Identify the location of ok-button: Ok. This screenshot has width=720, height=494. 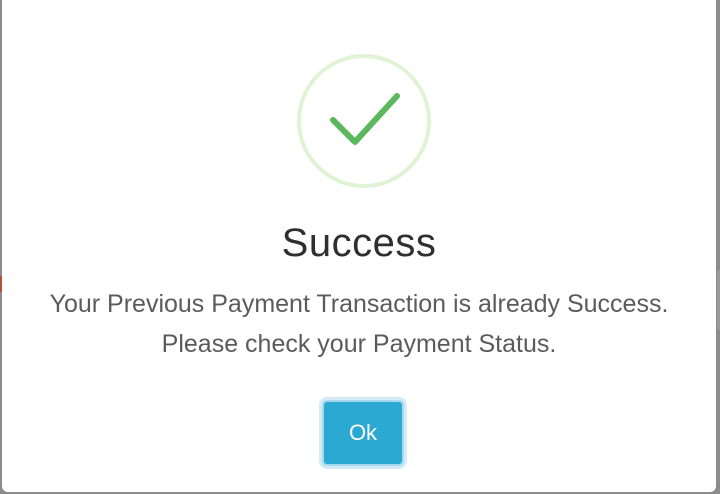
(363, 433).